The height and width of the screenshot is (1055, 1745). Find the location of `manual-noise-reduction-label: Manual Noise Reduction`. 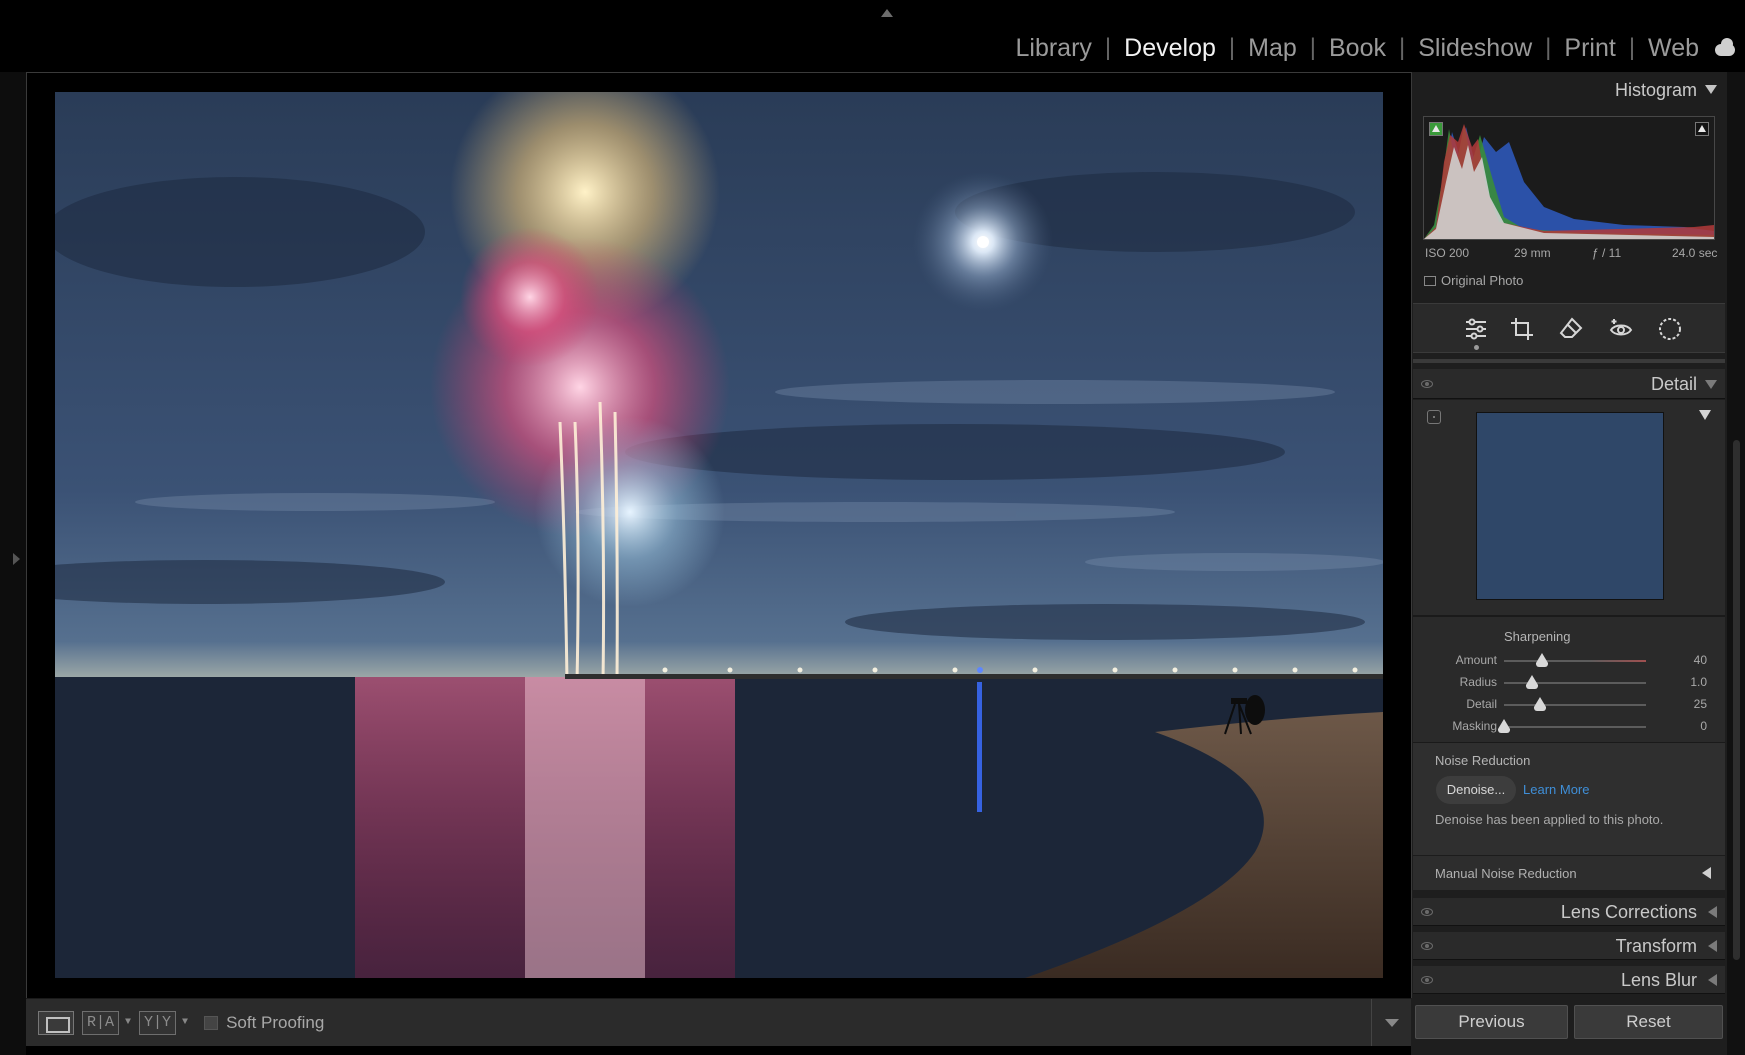

manual-noise-reduction-label: Manual Noise Reduction is located at coordinates (1506, 873).